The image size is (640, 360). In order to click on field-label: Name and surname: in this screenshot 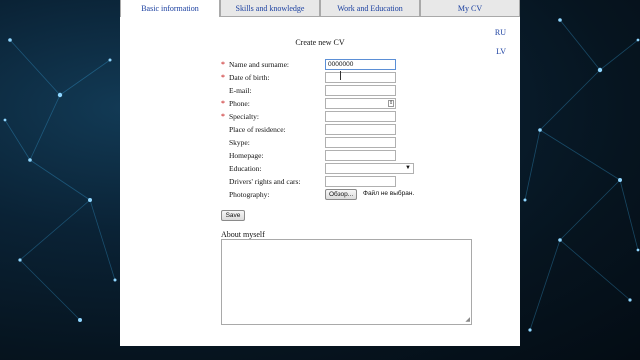, I will do `click(259, 64)`.